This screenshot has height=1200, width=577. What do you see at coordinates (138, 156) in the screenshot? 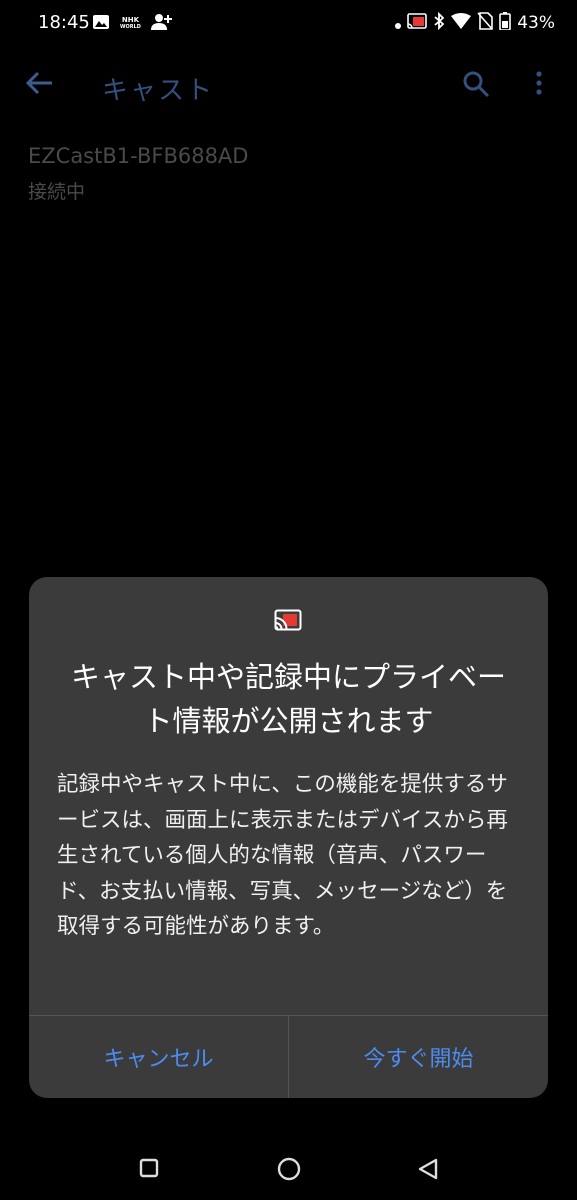
I see `device-name: EZCastB1-BFB688AD` at bounding box center [138, 156].